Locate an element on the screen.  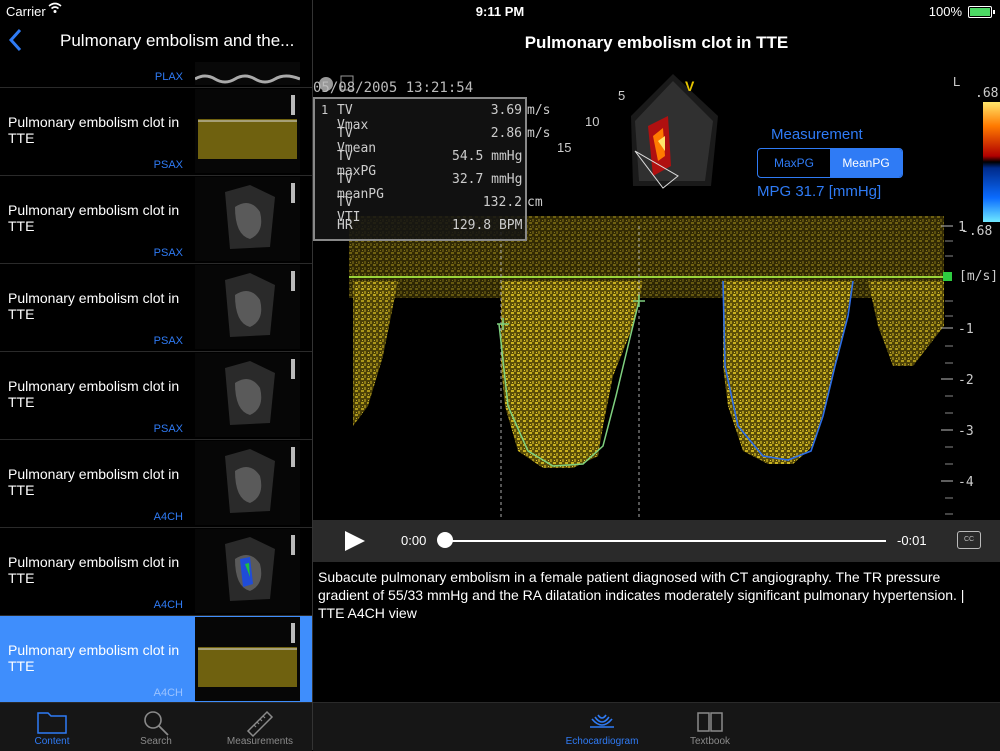
tab-content-label: Content is located at coordinates (52, 741).